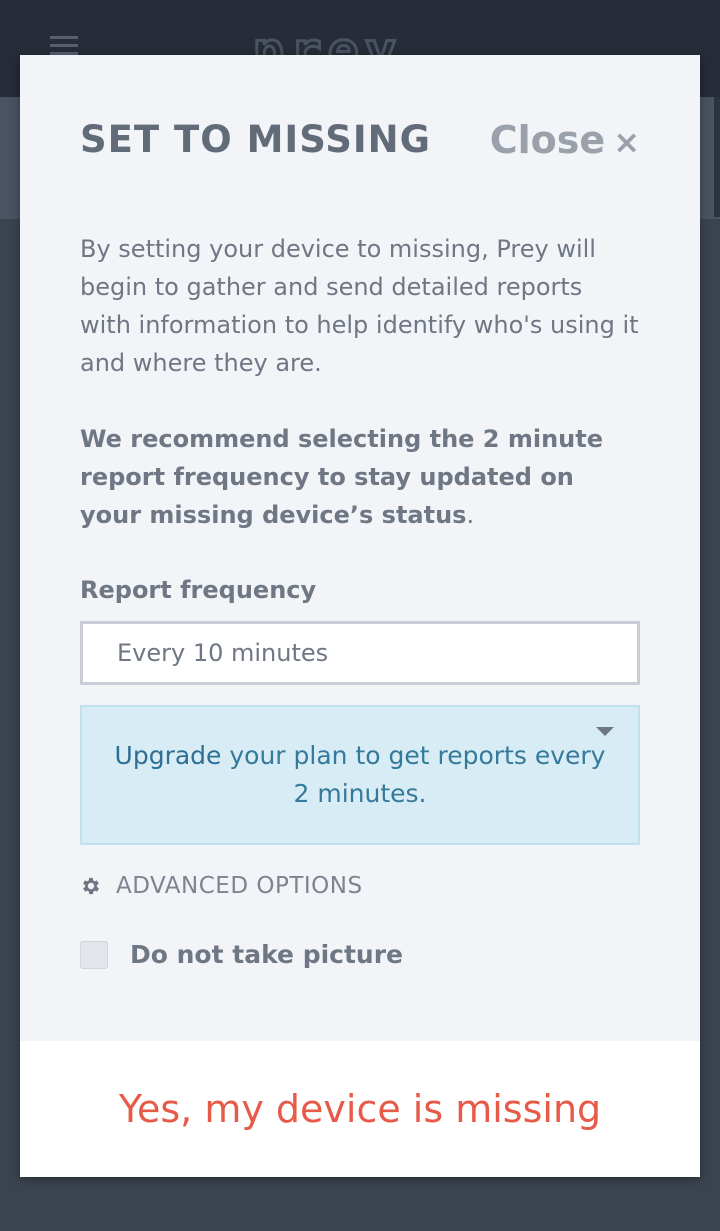  What do you see at coordinates (94, 954) in the screenshot?
I see `no-picture-checkbox` at bounding box center [94, 954].